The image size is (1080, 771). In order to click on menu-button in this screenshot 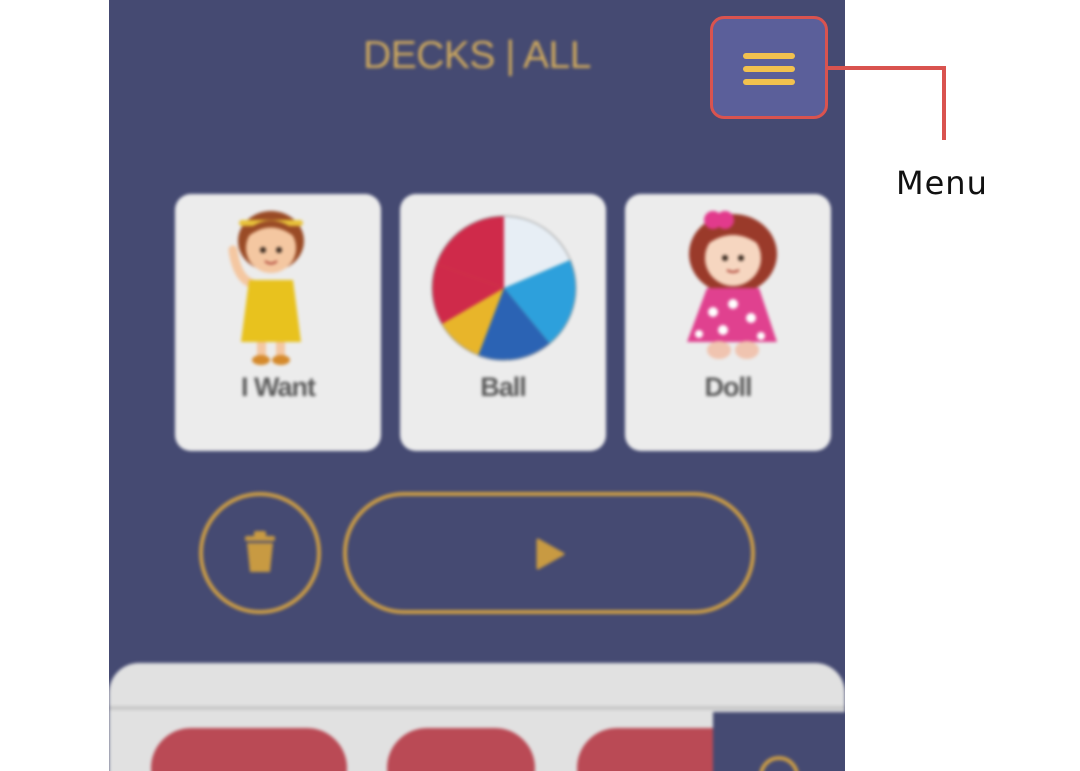, I will do `click(769, 67)`.